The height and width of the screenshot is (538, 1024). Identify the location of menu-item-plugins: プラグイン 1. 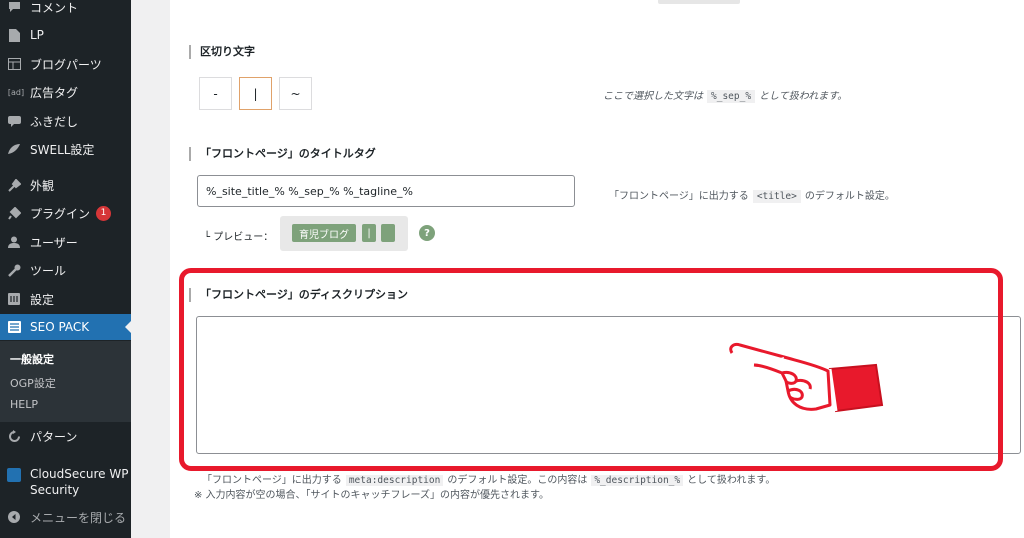
(65, 213).